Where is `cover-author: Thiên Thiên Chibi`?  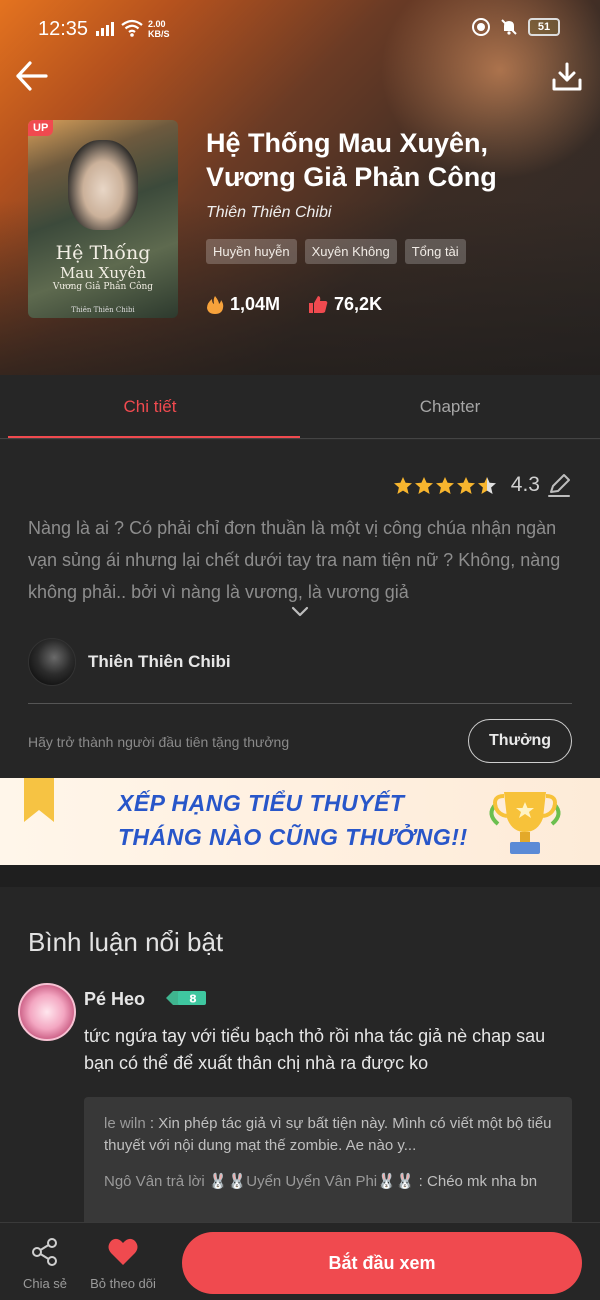 cover-author: Thiên Thiên Chibi is located at coordinates (103, 310).